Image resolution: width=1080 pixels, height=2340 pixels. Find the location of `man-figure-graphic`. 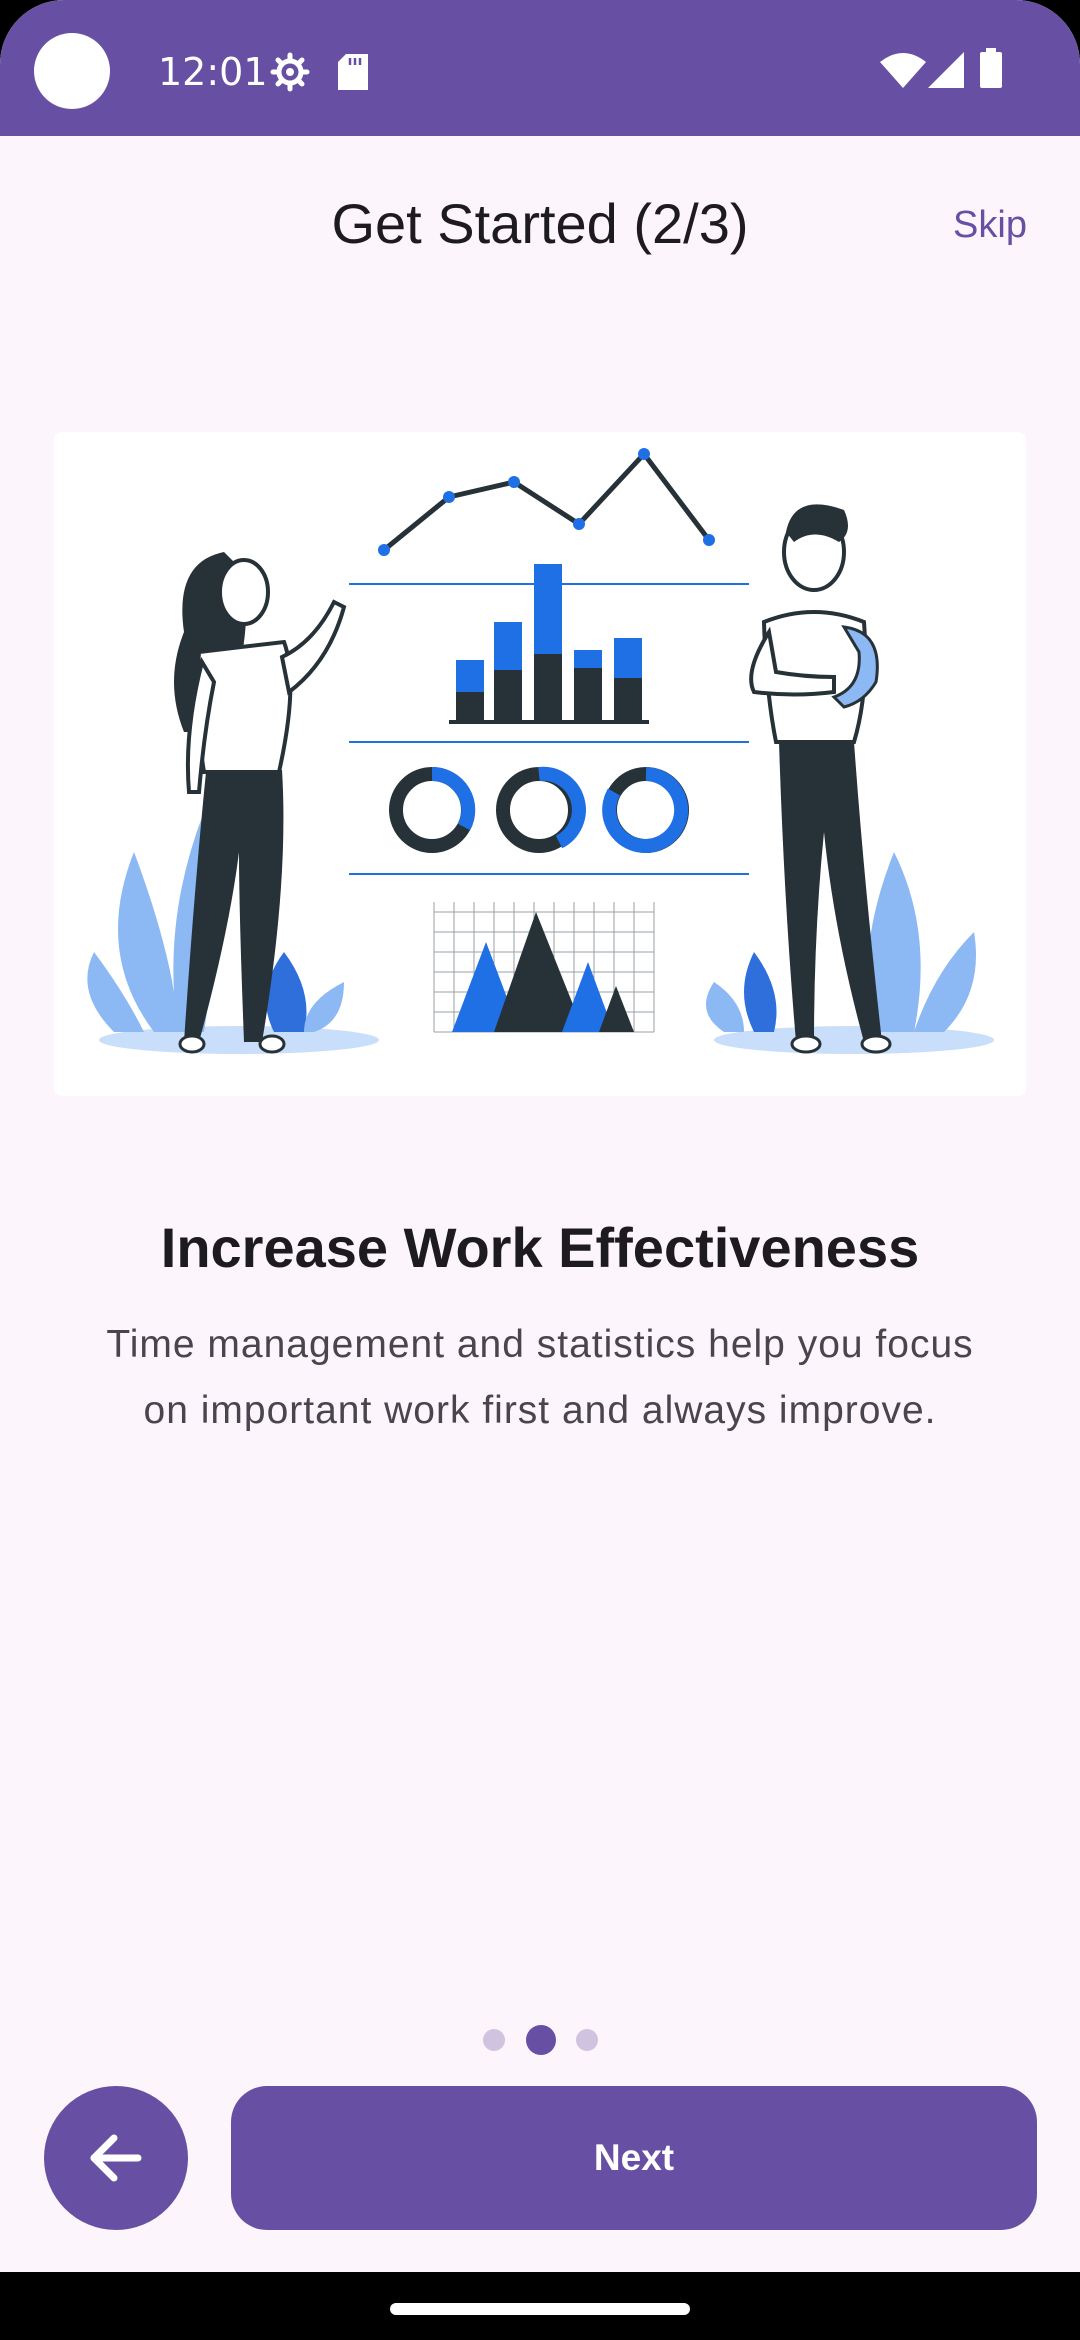

man-figure-graphic is located at coordinates (820, 779).